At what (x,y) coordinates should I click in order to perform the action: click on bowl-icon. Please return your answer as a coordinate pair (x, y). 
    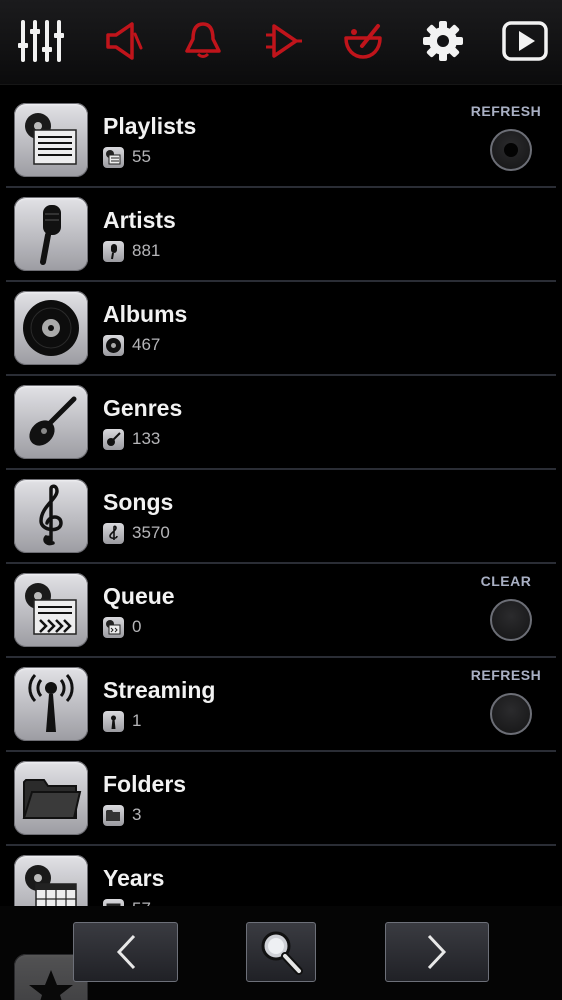
    Looking at the image, I should click on (363, 41).